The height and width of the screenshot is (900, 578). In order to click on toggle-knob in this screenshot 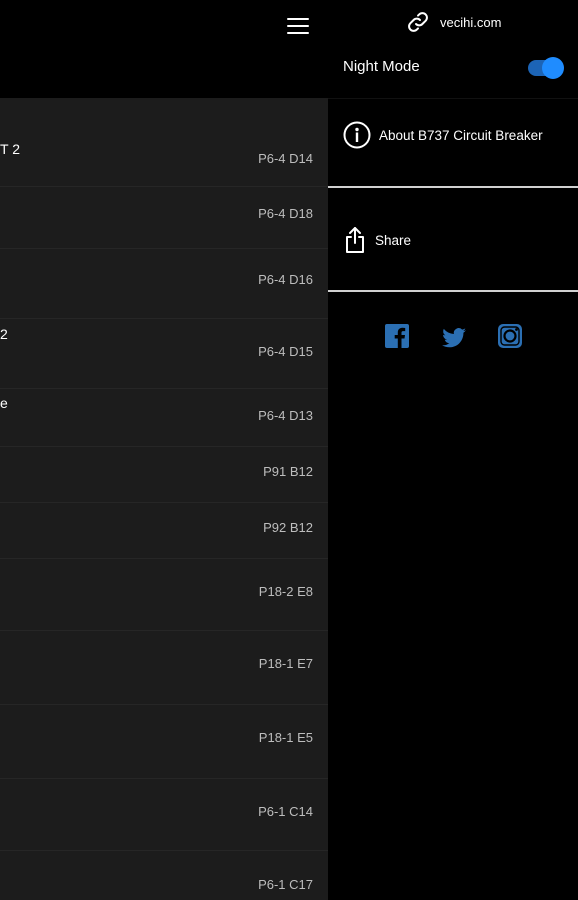, I will do `click(553, 68)`.